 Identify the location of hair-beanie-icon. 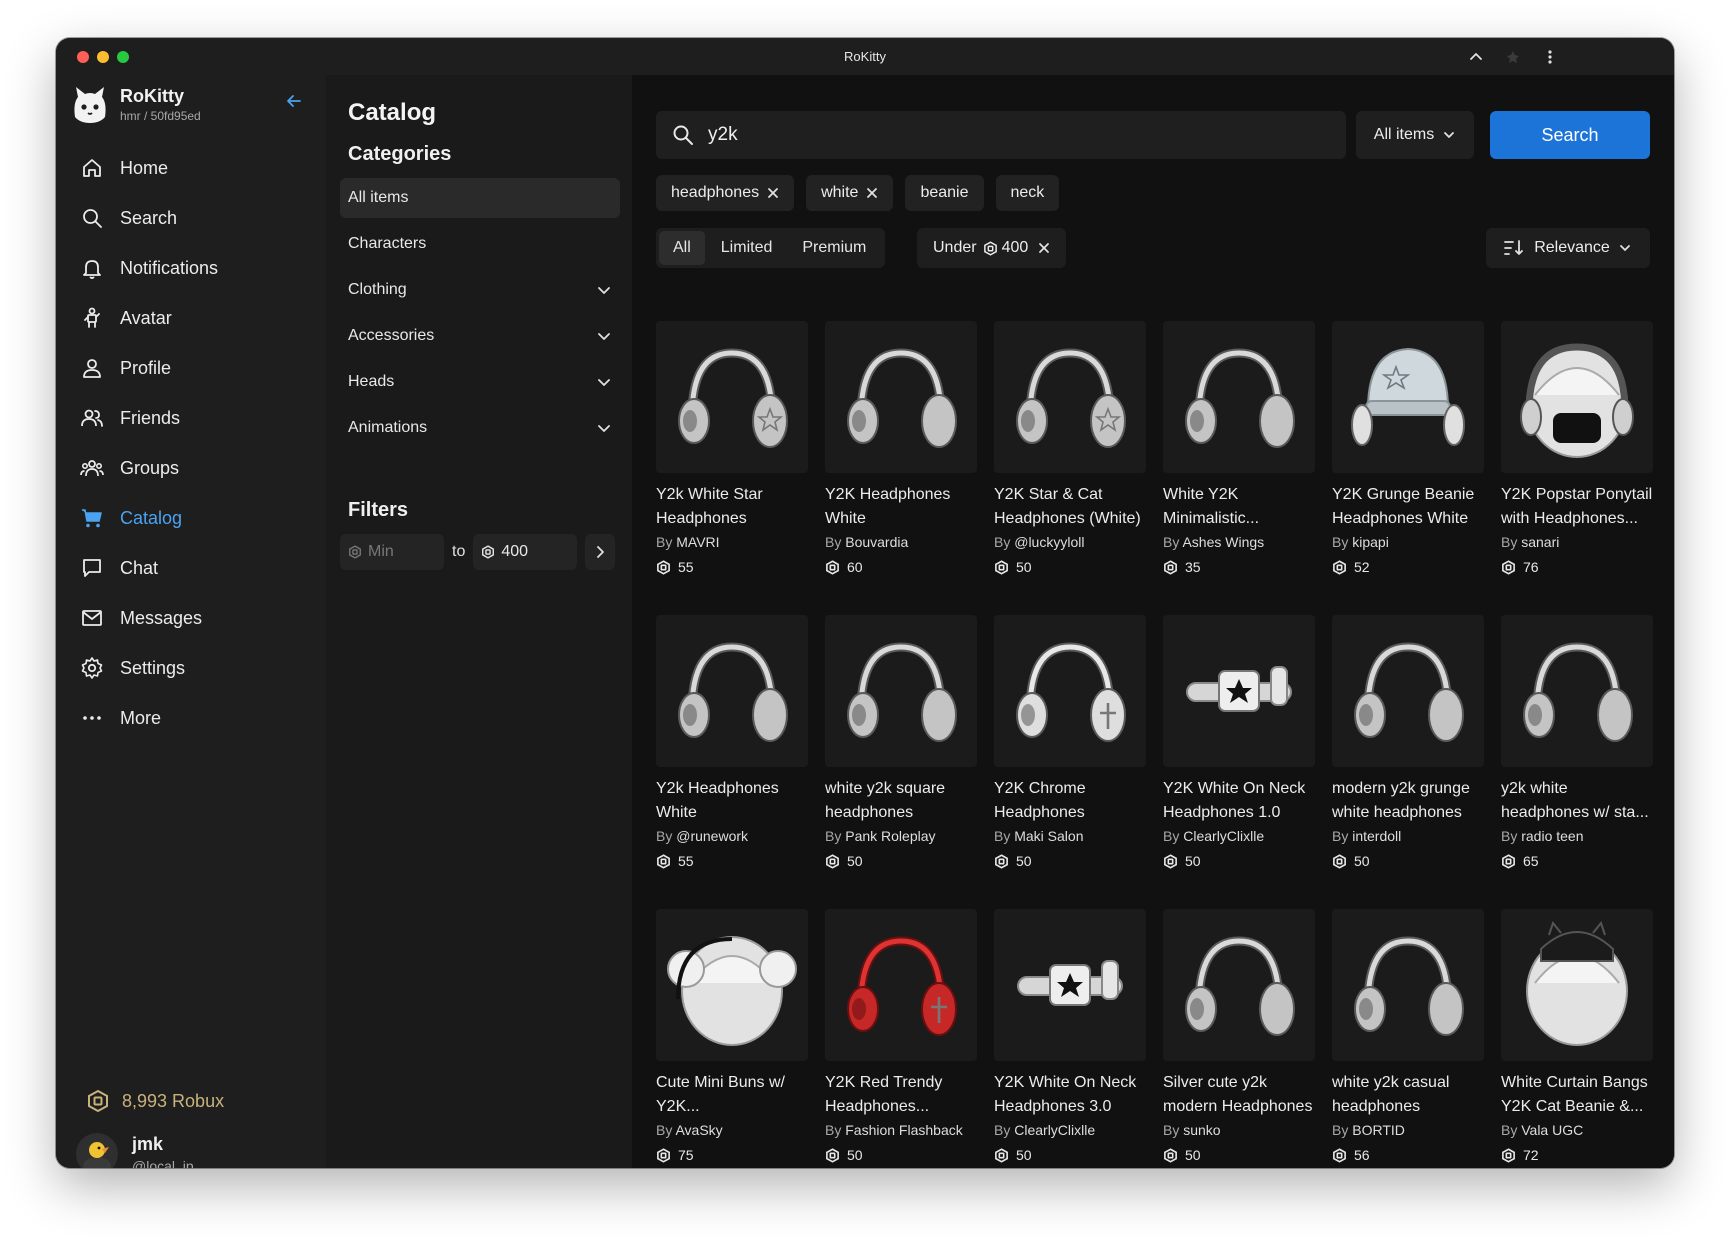
(1577, 985).